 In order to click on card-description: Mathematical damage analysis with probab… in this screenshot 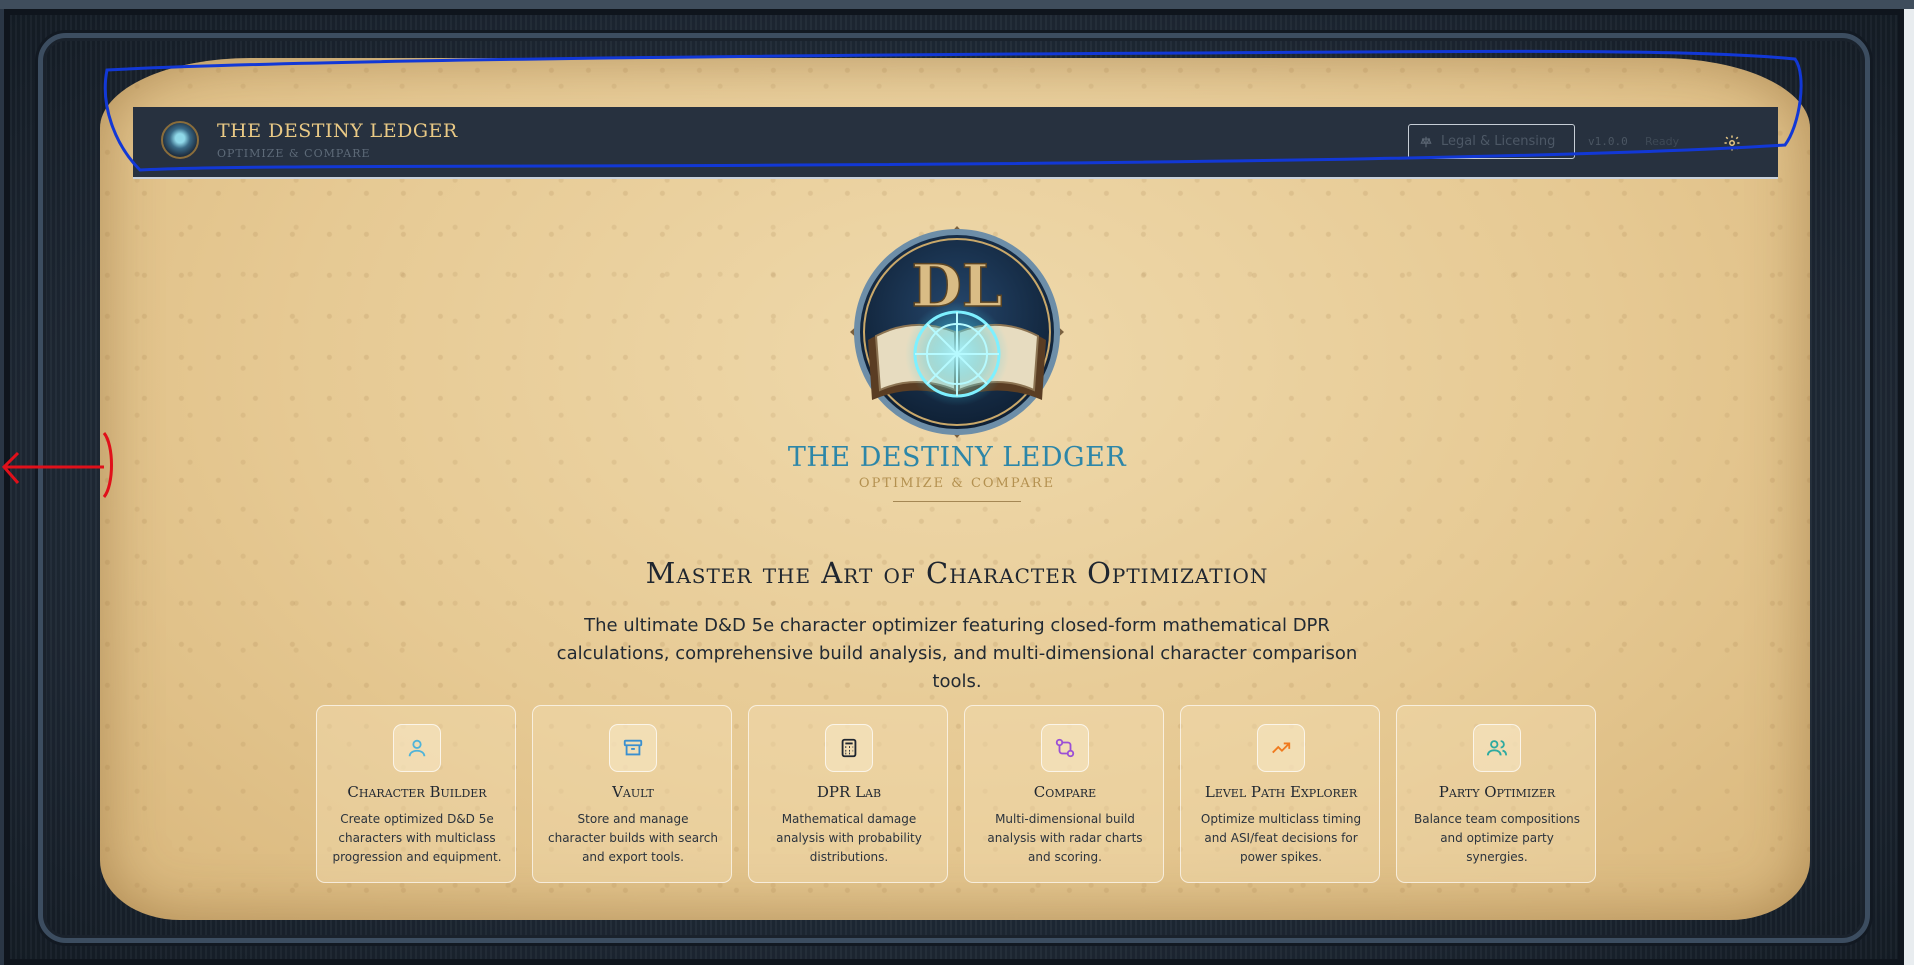, I will do `click(849, 838)`.